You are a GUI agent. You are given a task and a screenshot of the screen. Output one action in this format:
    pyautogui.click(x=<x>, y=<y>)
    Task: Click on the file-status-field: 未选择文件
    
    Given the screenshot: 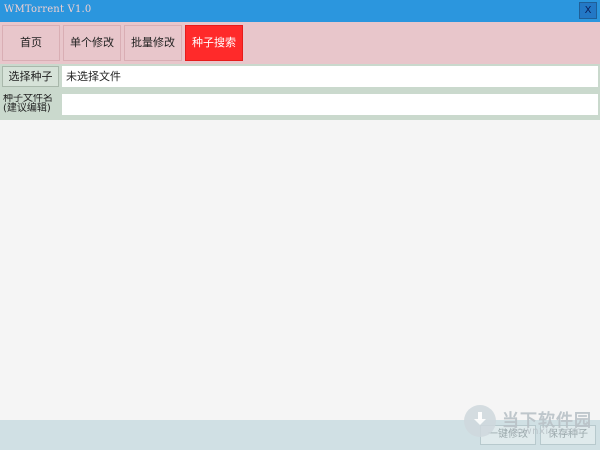 What is the action you would take?
    pyautogui.click(x=330, y=76)
    